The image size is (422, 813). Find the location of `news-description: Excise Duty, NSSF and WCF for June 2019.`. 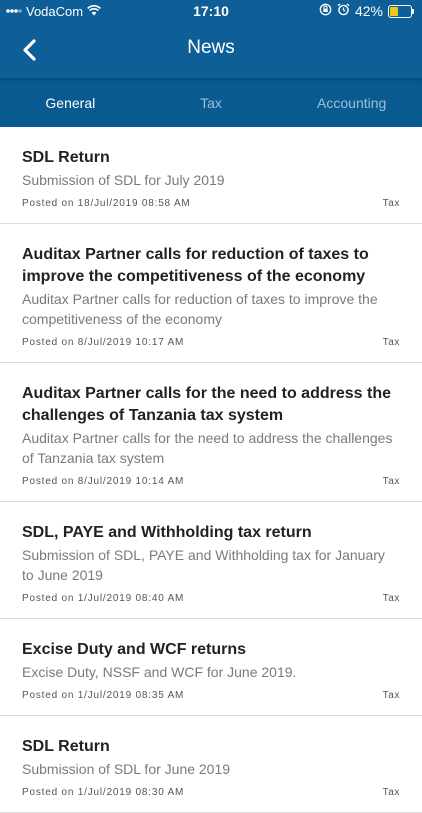

news-description: Excise Duty, NSSF and WCF for June 2019. is located at coordinates (159, 672).